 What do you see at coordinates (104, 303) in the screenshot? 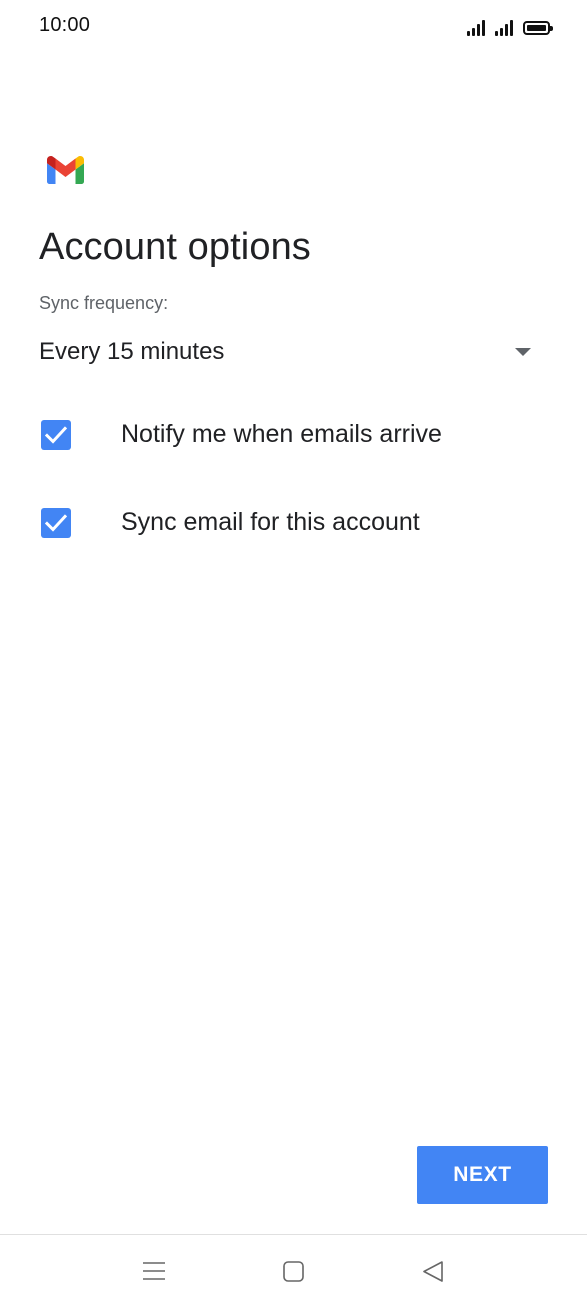
I see `sync-frequency-label: Sync frequency:` at bounding box center [104, 303].